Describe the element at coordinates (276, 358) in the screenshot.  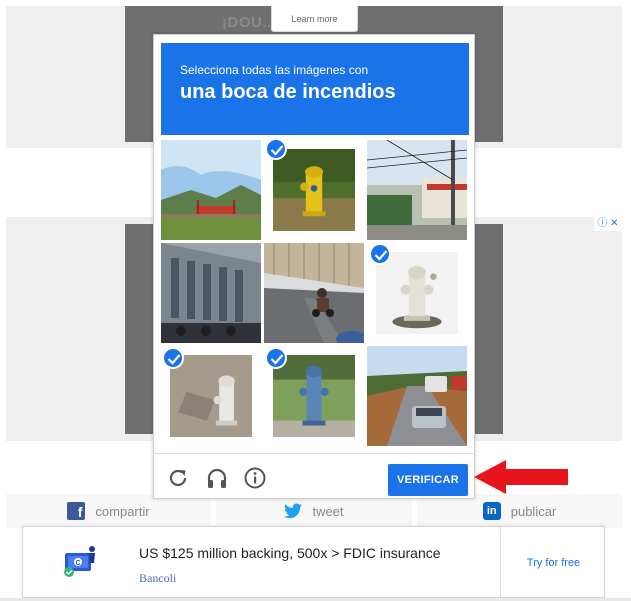
I see `tile-8-selected-check-icon` at that location.